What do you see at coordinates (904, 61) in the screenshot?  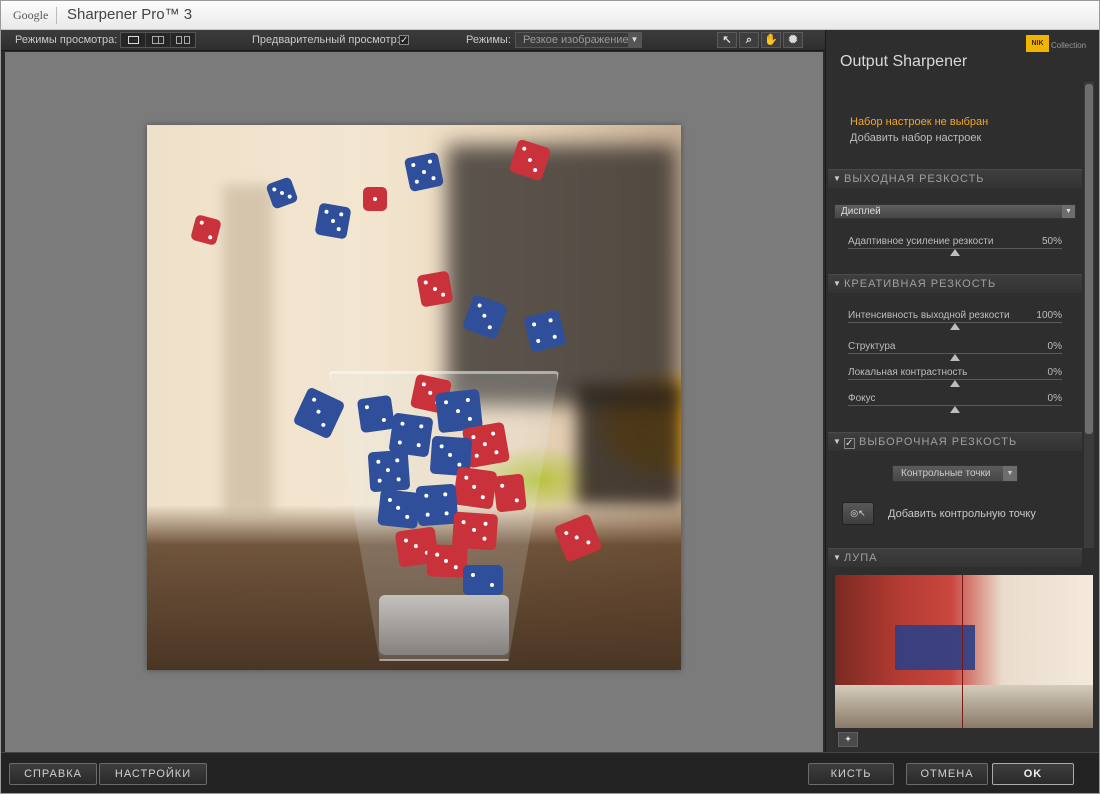 I see `panel-title: Output Sharpener` at bounding box center [904, 61].